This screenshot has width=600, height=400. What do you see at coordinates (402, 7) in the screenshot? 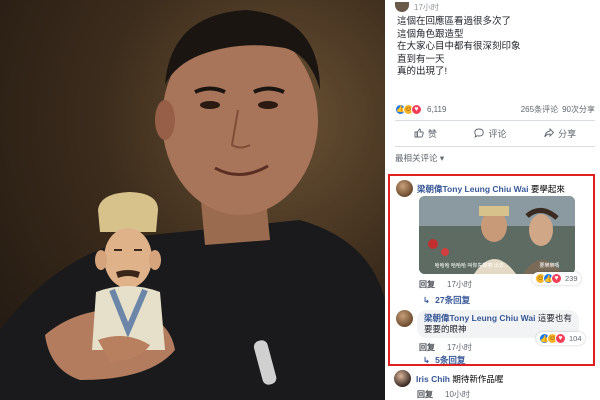
I see `author-avatar` at bounding box center [402, 7].